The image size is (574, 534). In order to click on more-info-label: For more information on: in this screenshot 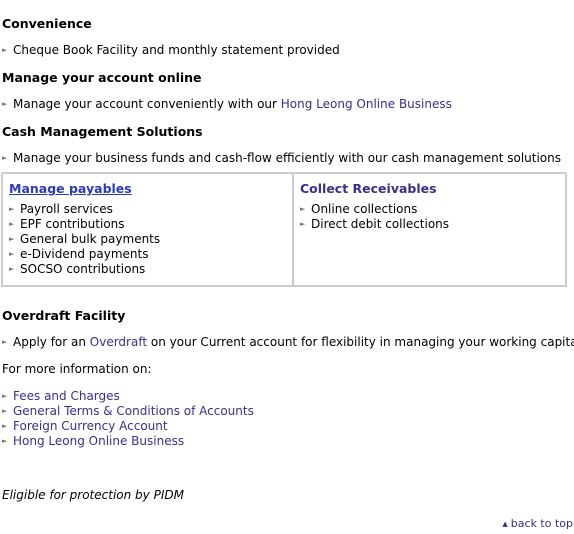, I will do `click(77, 369)`.